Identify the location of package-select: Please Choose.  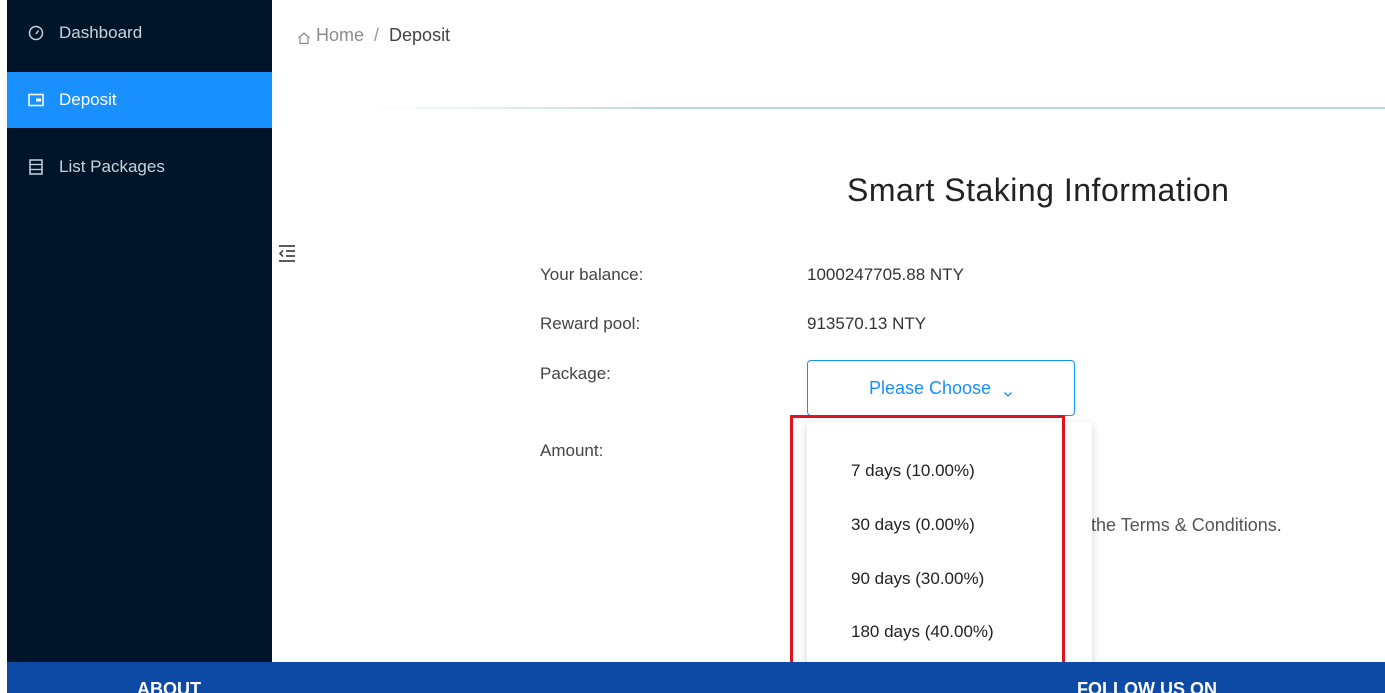
(941, 388).